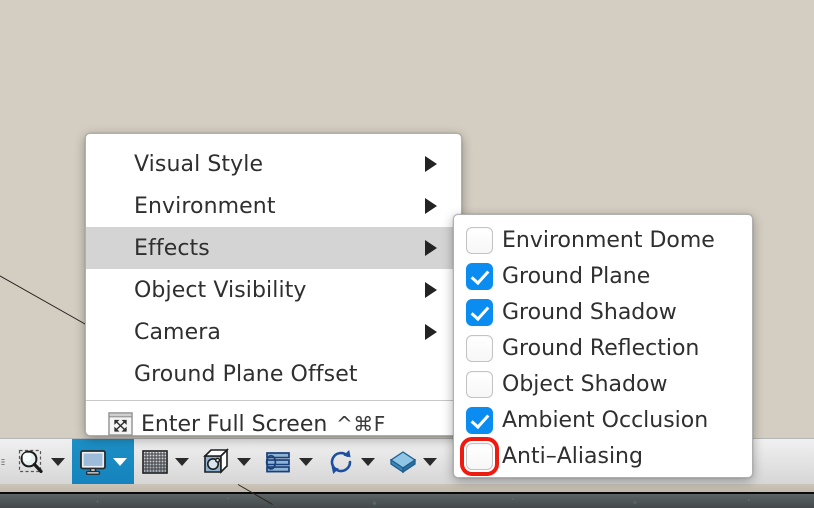 This screenshot has width=814, height=508. What do you see at coordinates (220, 290) in the screenshot?
I see `menu-item-label: Object Visibility` at bounding box center [220, 290].